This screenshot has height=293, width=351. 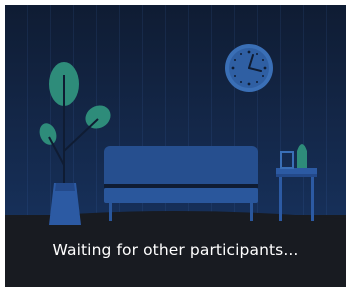 What do you see at coordinates (249, 68) in the screenshot?
I see `wall-clock-icon` at bounding box center [249, 68].